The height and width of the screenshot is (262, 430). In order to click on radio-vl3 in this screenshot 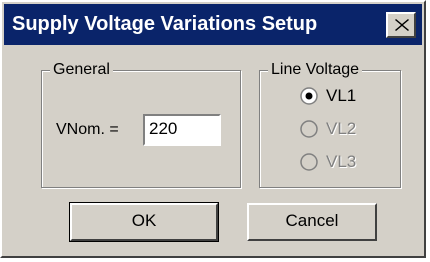, I will do `click(309, 162)`.